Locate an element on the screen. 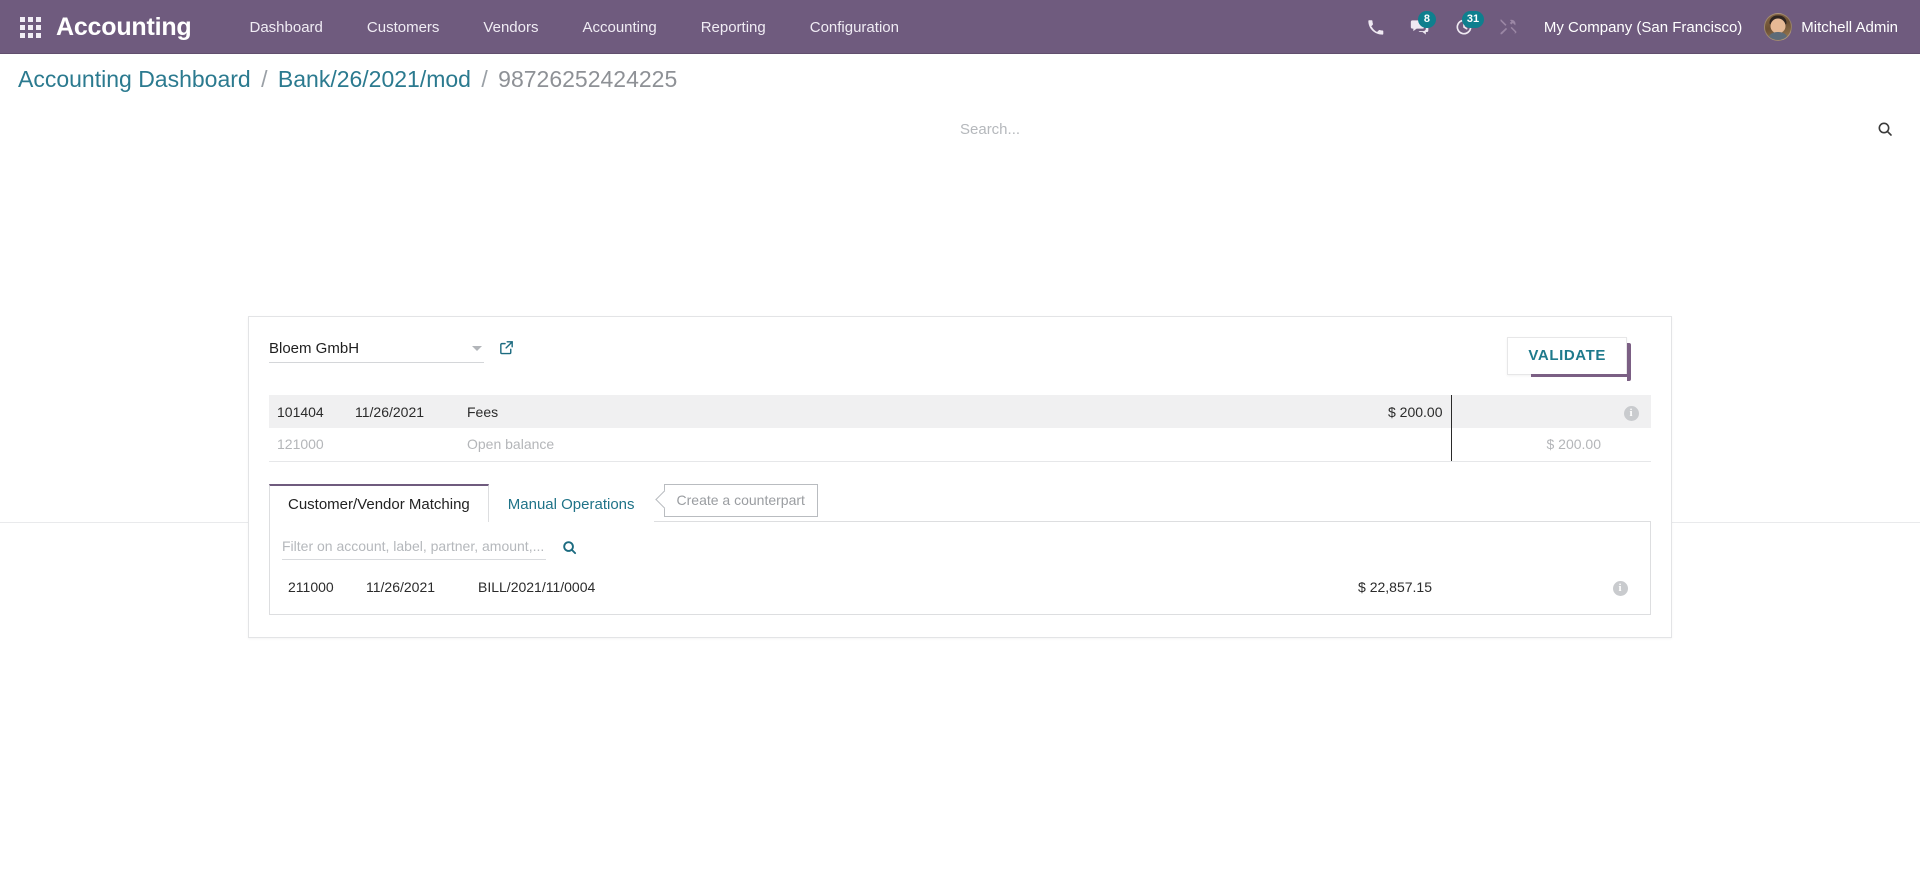 The image size is (1920, 872). match-info-cell: i is located at coordinates (1620, 587).